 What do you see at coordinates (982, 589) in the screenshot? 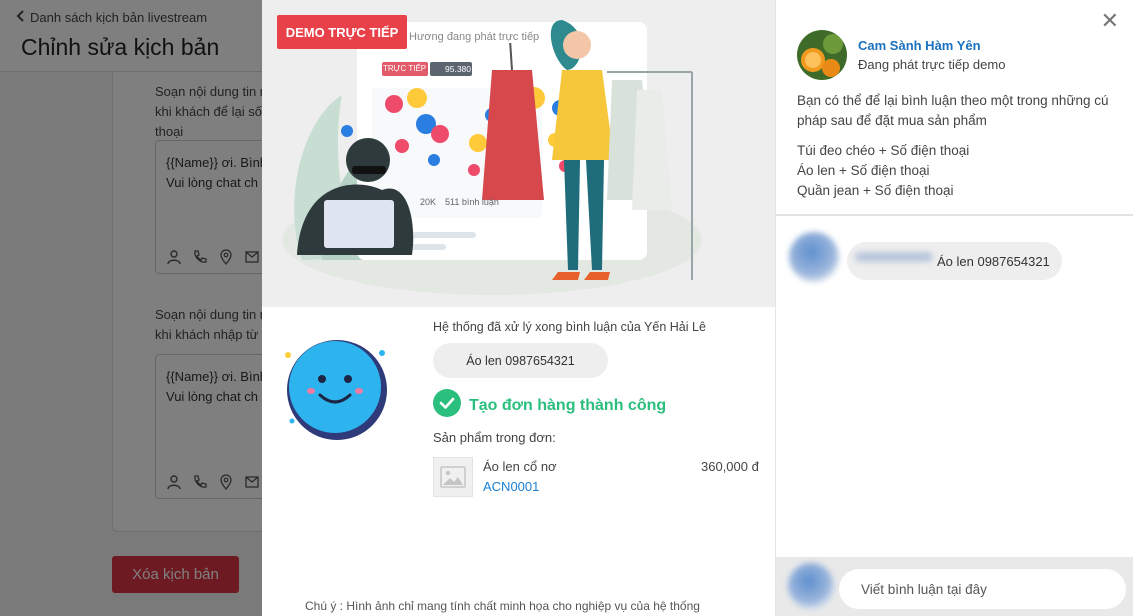
I see `comment-input` at bounding box center [982, 589].